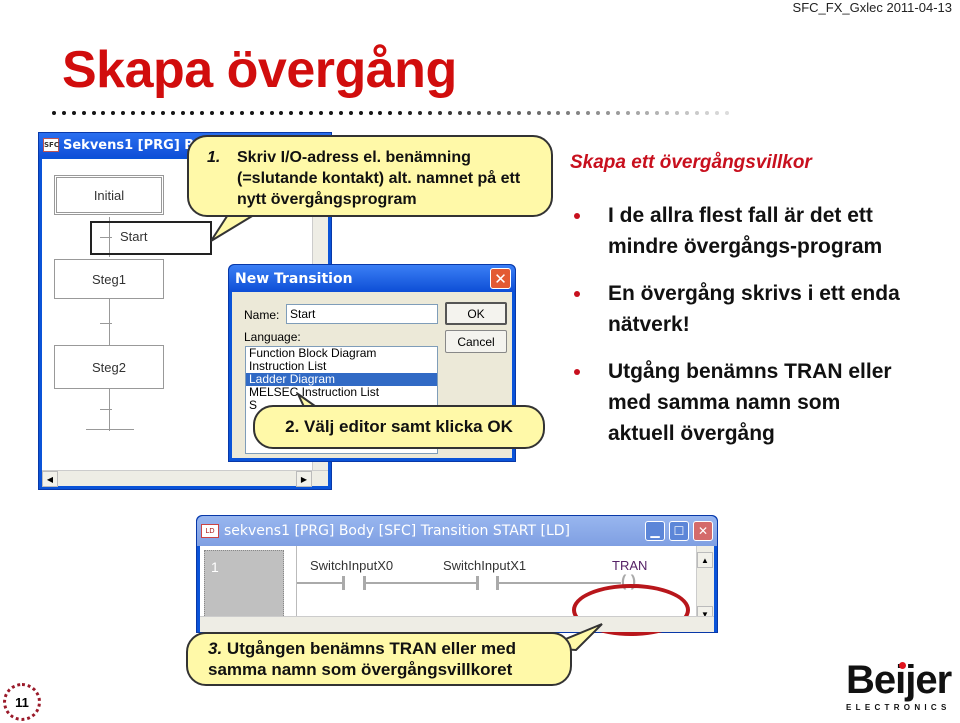 The height and width of the screenshot is (723, 960). I want to click on name-label: Name:, so click(262, 315).